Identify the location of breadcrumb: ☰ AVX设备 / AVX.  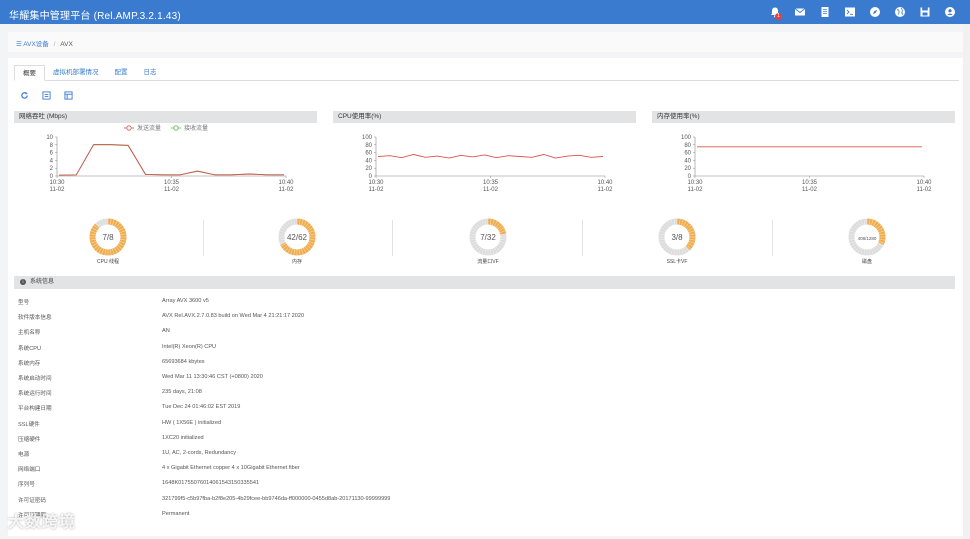
(485, 42).